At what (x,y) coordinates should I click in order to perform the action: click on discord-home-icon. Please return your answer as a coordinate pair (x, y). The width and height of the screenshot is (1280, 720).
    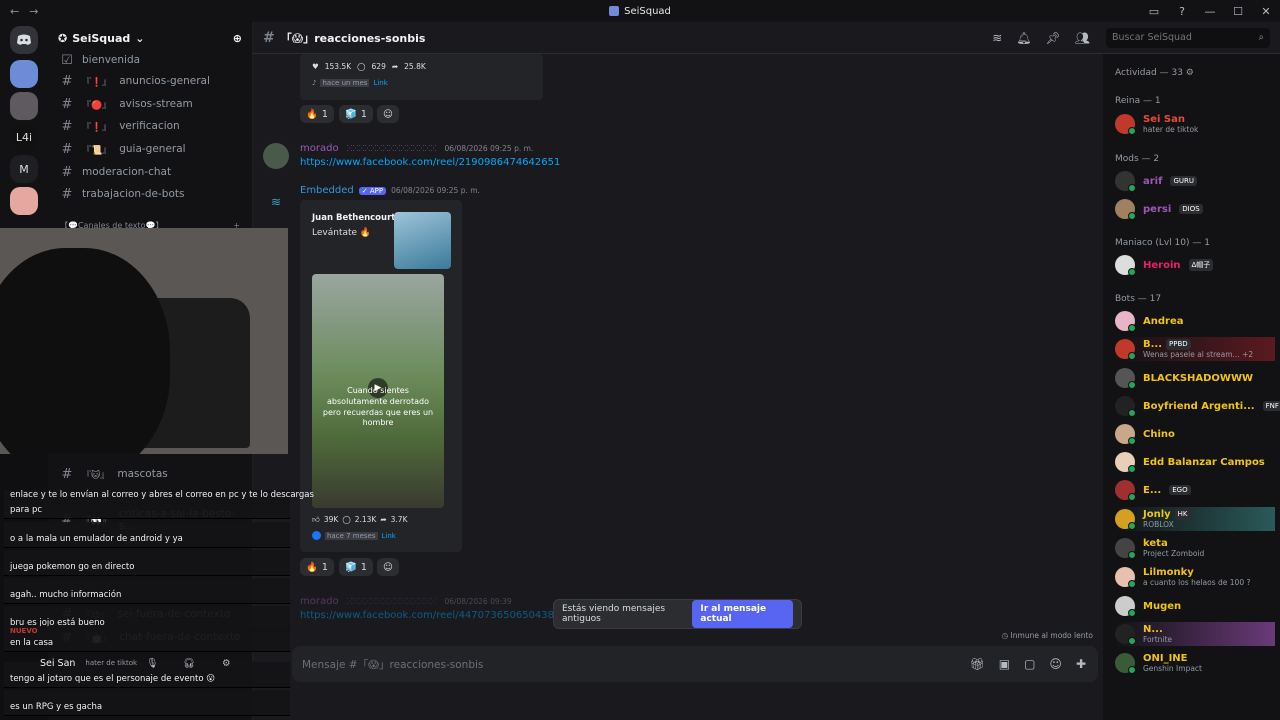
    Looking at the image, I should click on (24, 40).